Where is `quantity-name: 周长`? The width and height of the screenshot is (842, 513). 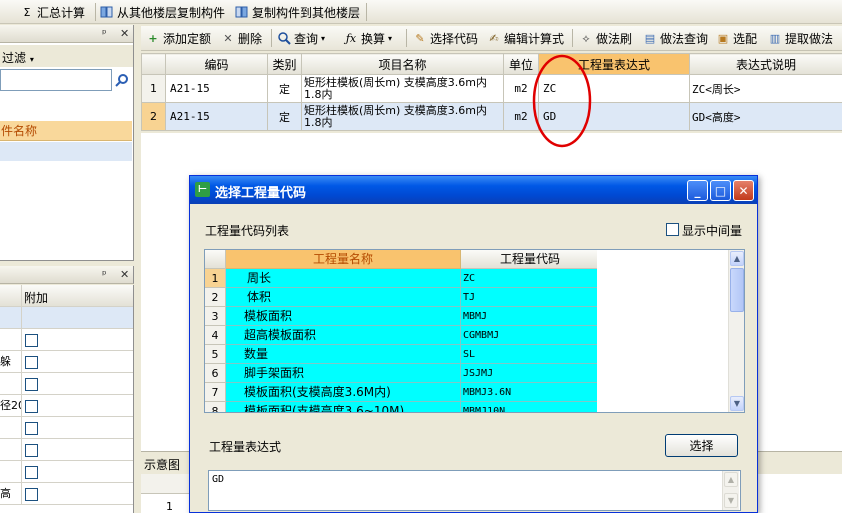 quantity-name: 周长 is located at coordinates (343, 278).